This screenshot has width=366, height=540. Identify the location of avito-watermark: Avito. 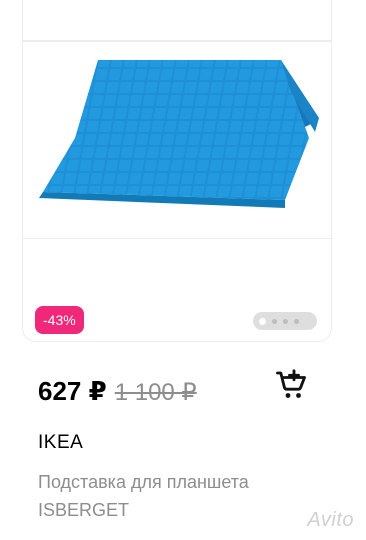
(330, 520).